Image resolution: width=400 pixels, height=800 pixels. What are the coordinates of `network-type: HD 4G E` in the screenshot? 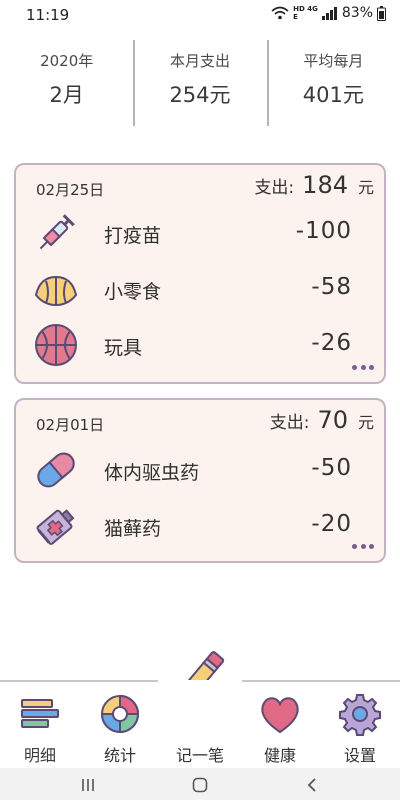 It's located at (305, 13).